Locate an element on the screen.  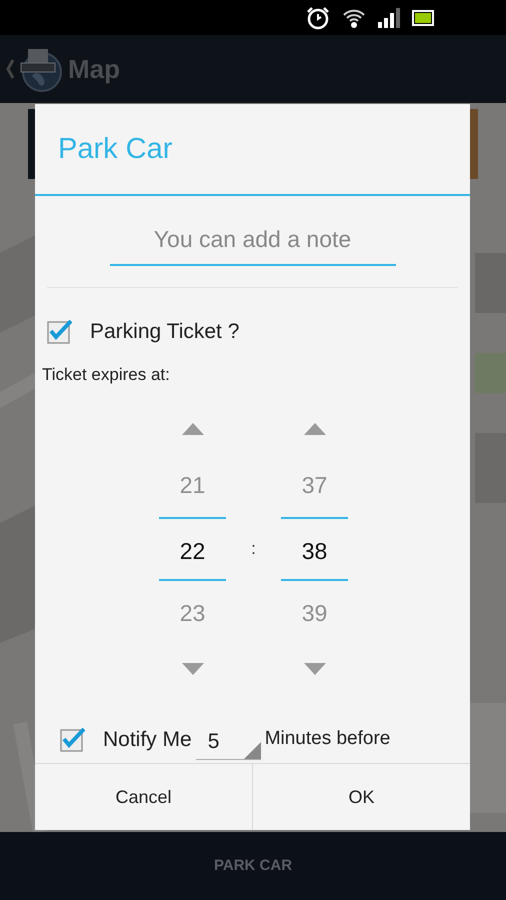
dialog-title: Park Car is located at coordinates (252, 150).